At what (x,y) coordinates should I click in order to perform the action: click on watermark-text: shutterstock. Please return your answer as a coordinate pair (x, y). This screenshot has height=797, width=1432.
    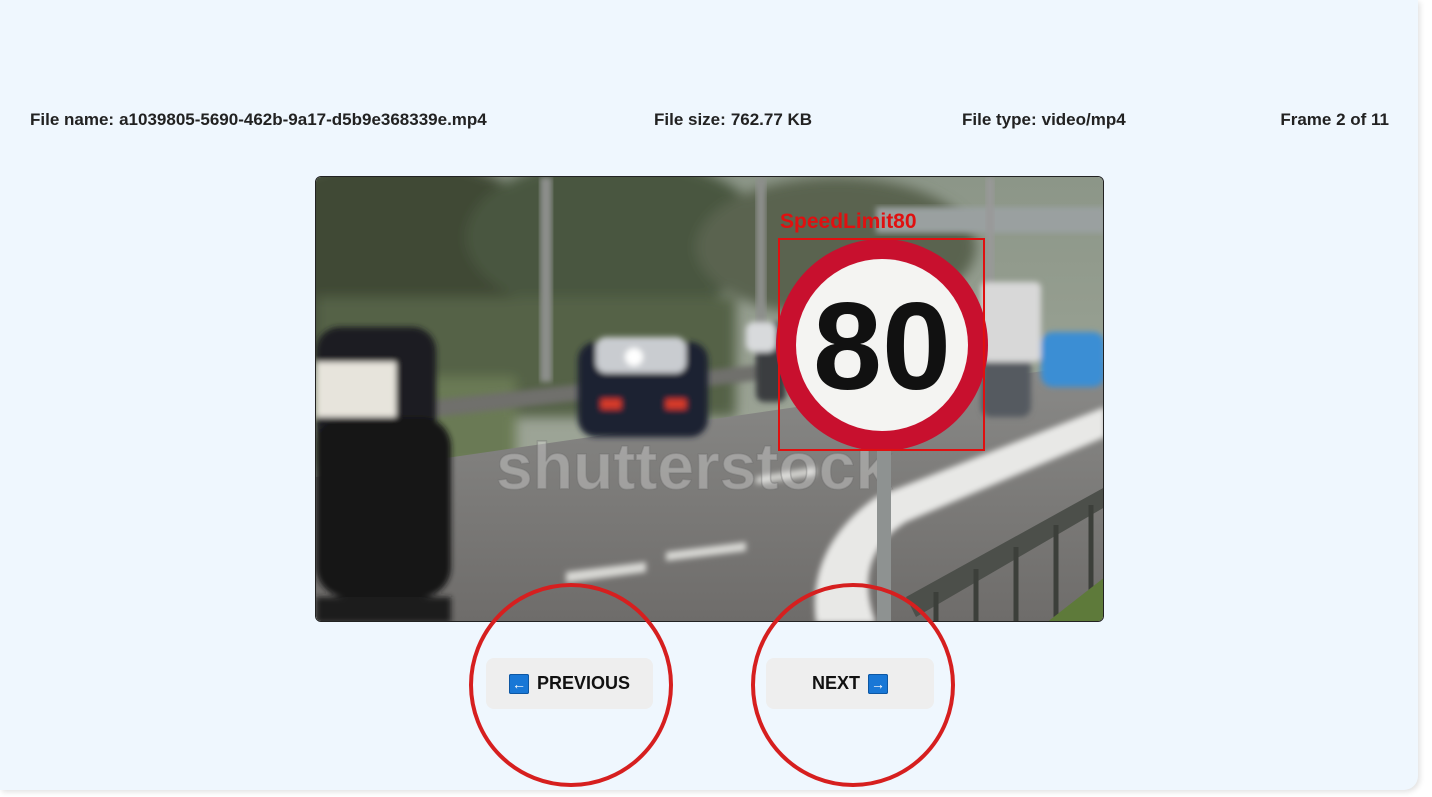
    Looking at the image, I should click on (694, 466).